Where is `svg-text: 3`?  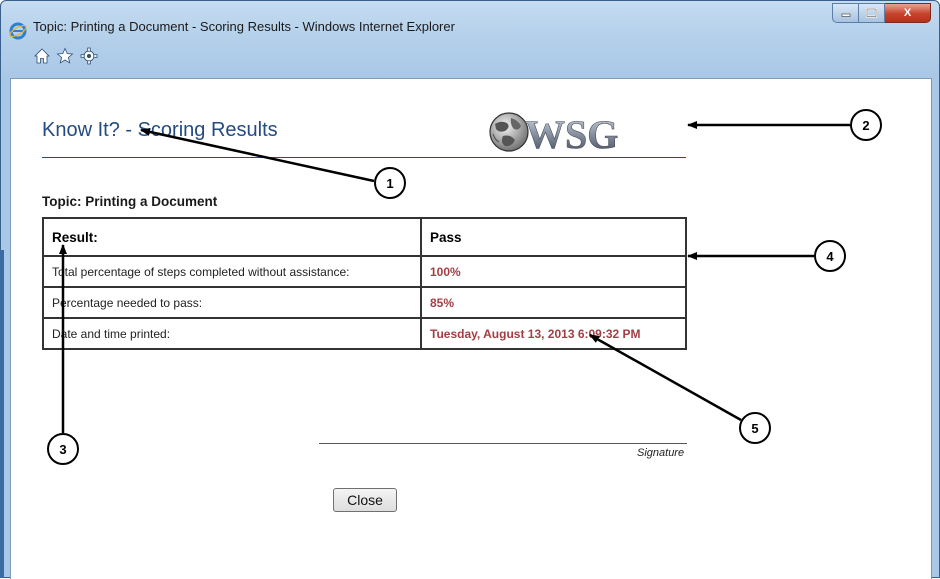
svg-text: 3 is located at coordinates (62, 449).